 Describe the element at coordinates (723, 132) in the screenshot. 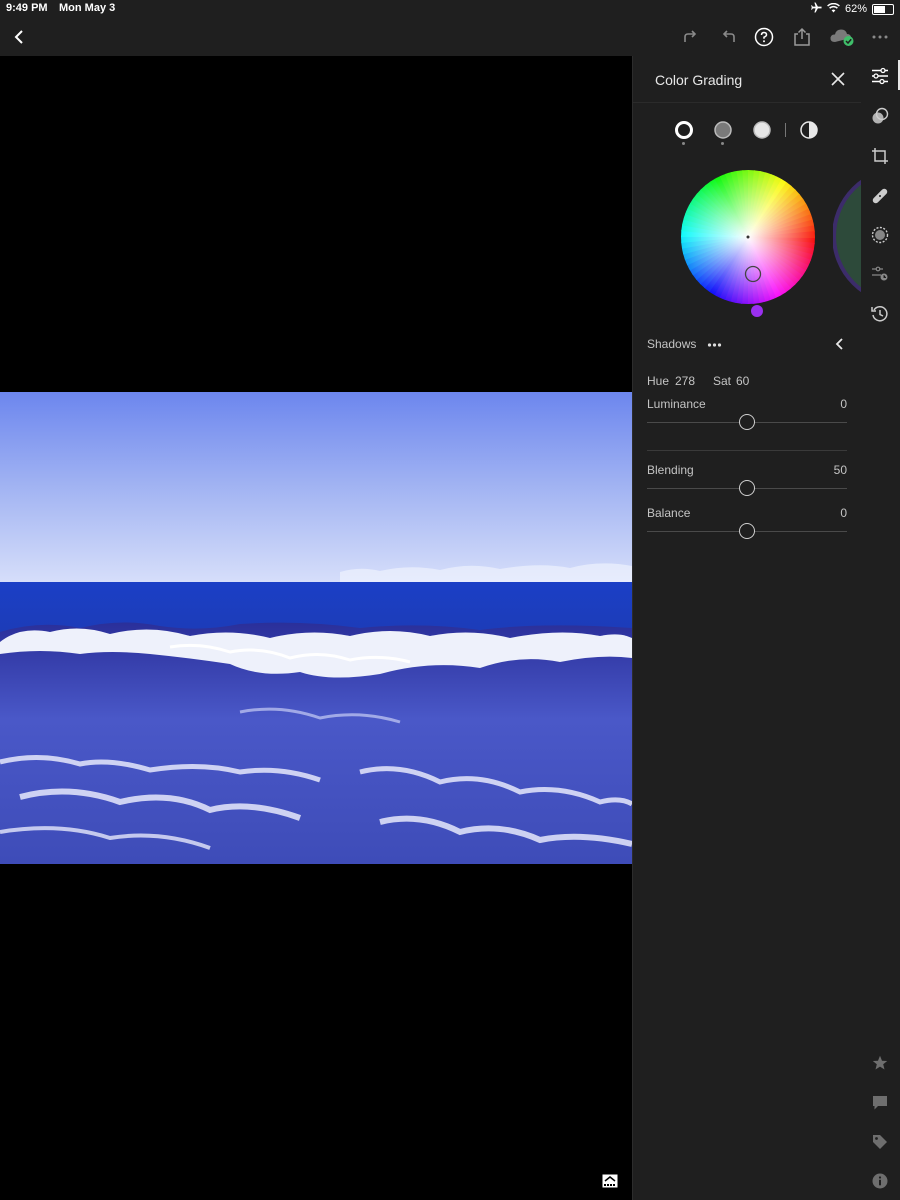

I see `midtones-mode-button` at that location.